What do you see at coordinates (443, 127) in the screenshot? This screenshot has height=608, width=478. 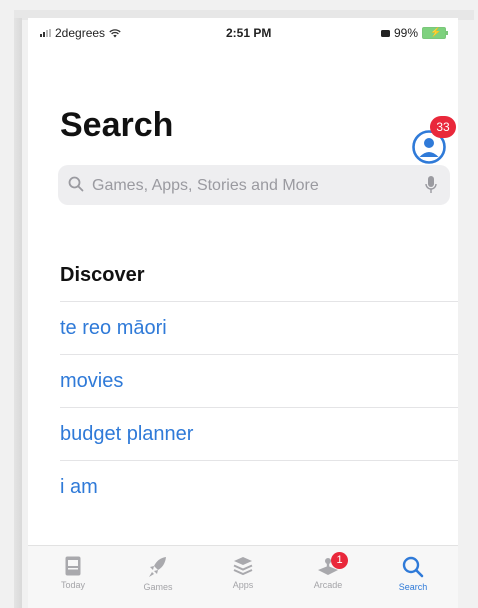 I see `account-badge: 33` at bounding box center [443, 127].